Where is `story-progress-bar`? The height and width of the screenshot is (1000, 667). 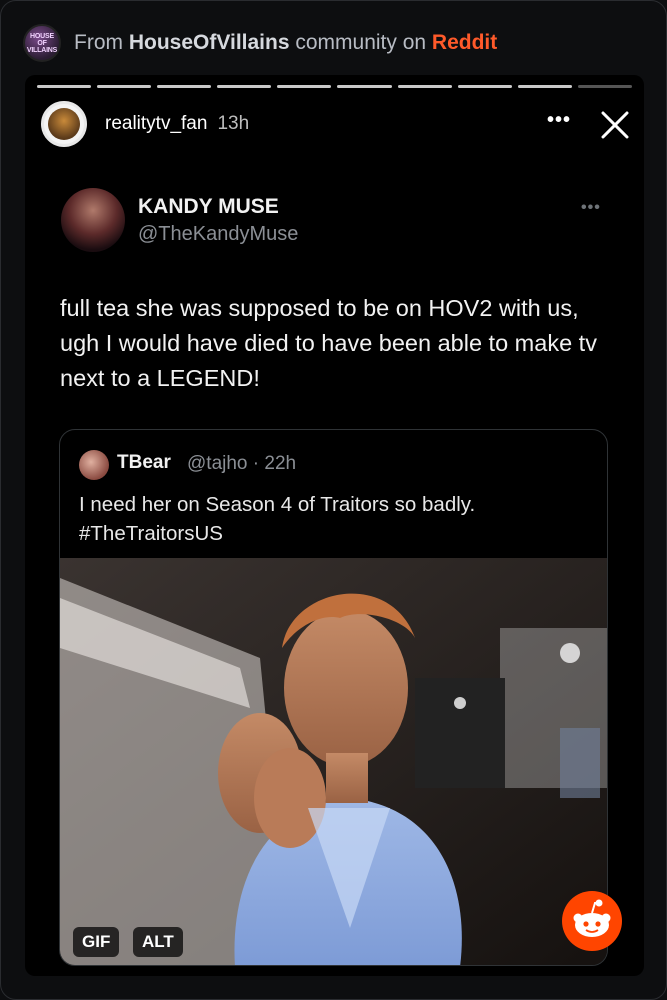 story-progress-bar is located at coordinates (334, 87).